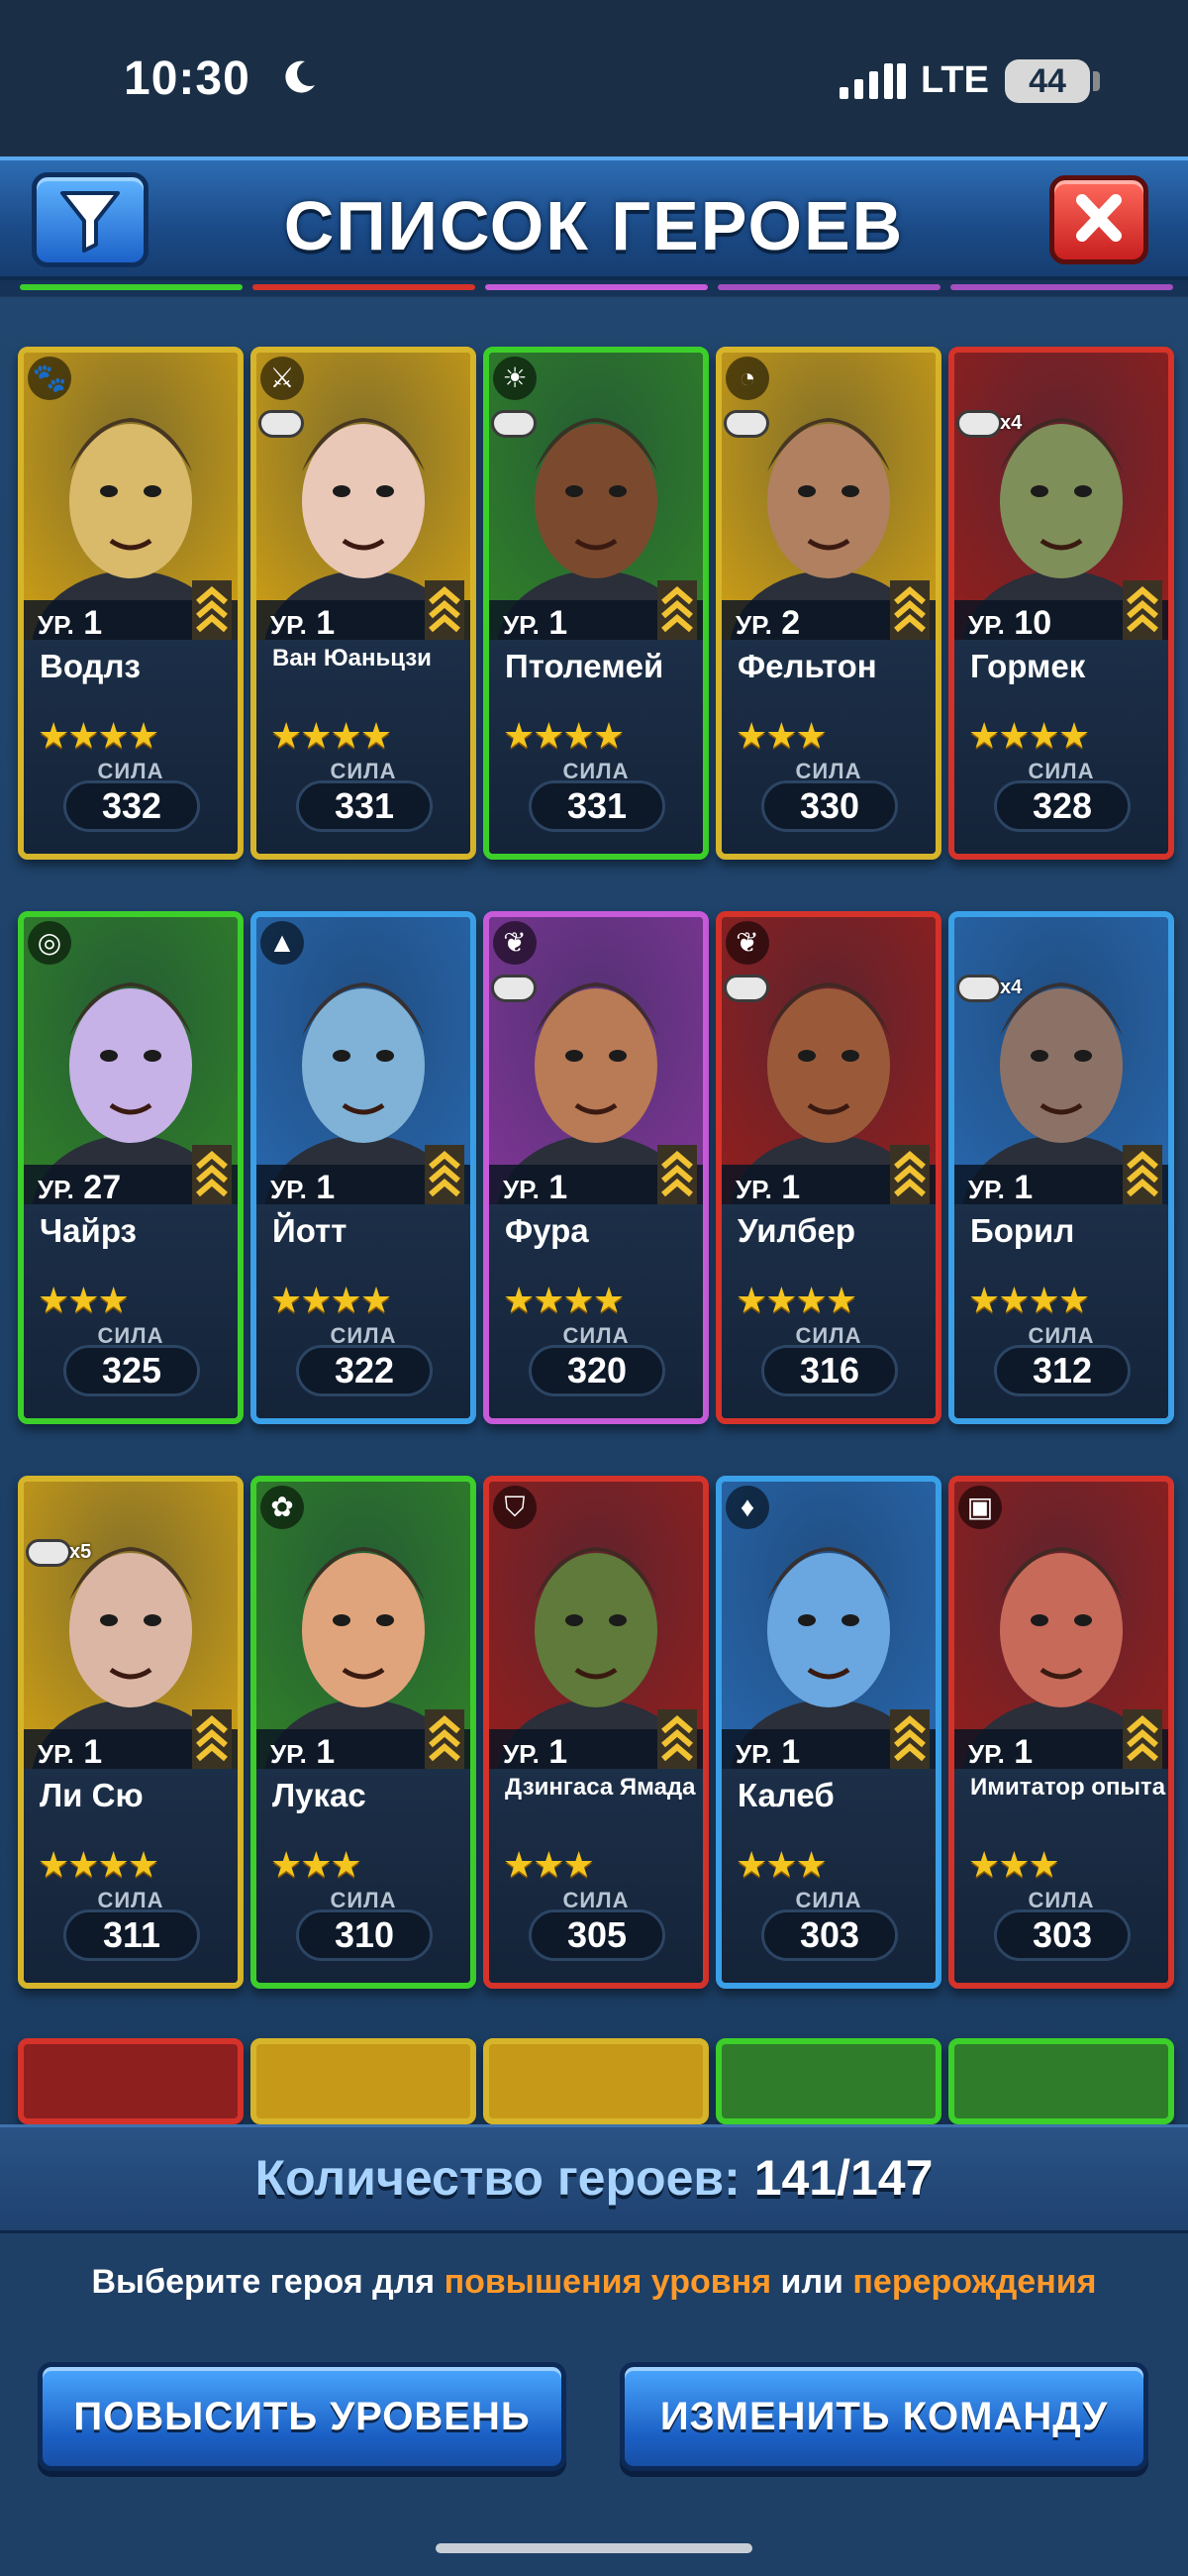 This screenshot has width=1188, height=2576. I want to click on home-indicator, so click(594, 2548).